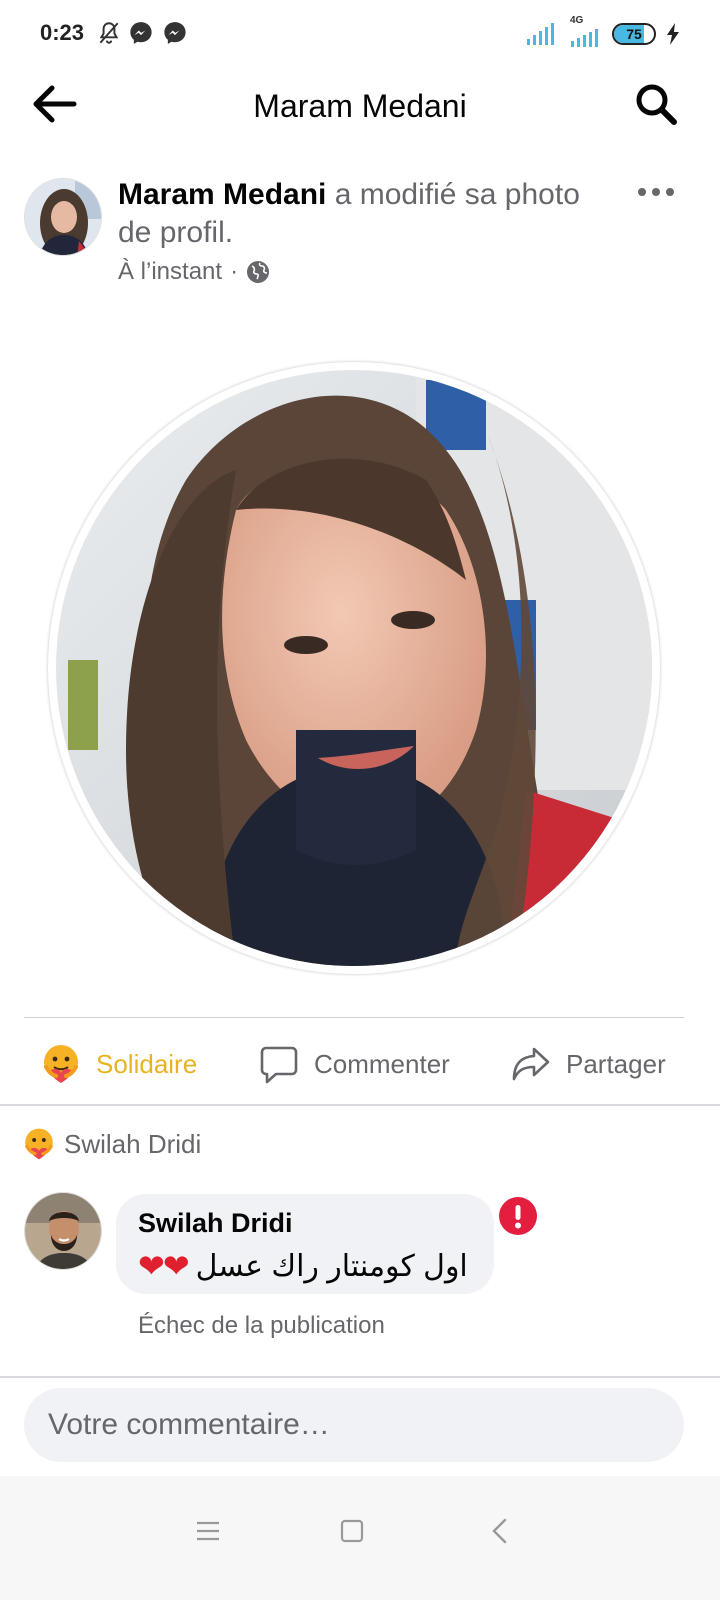  I want to click on home-button, so click(352, 1531).